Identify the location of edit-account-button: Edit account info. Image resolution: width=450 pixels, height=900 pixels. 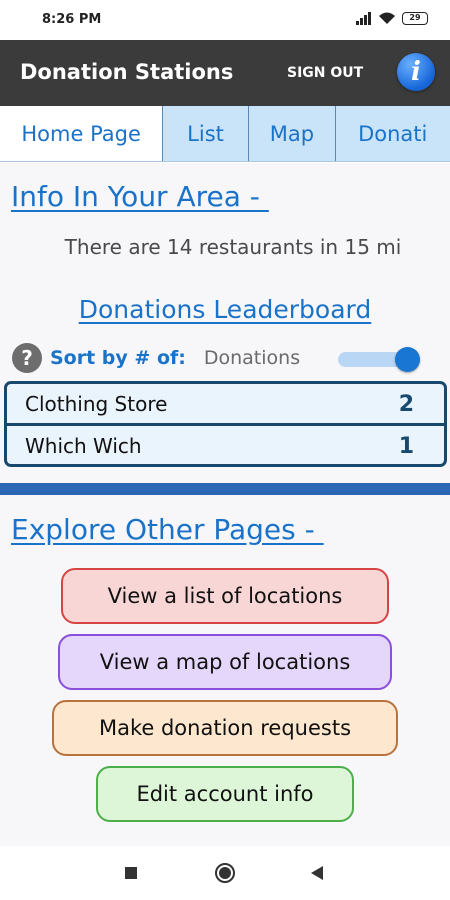
(225, 794).